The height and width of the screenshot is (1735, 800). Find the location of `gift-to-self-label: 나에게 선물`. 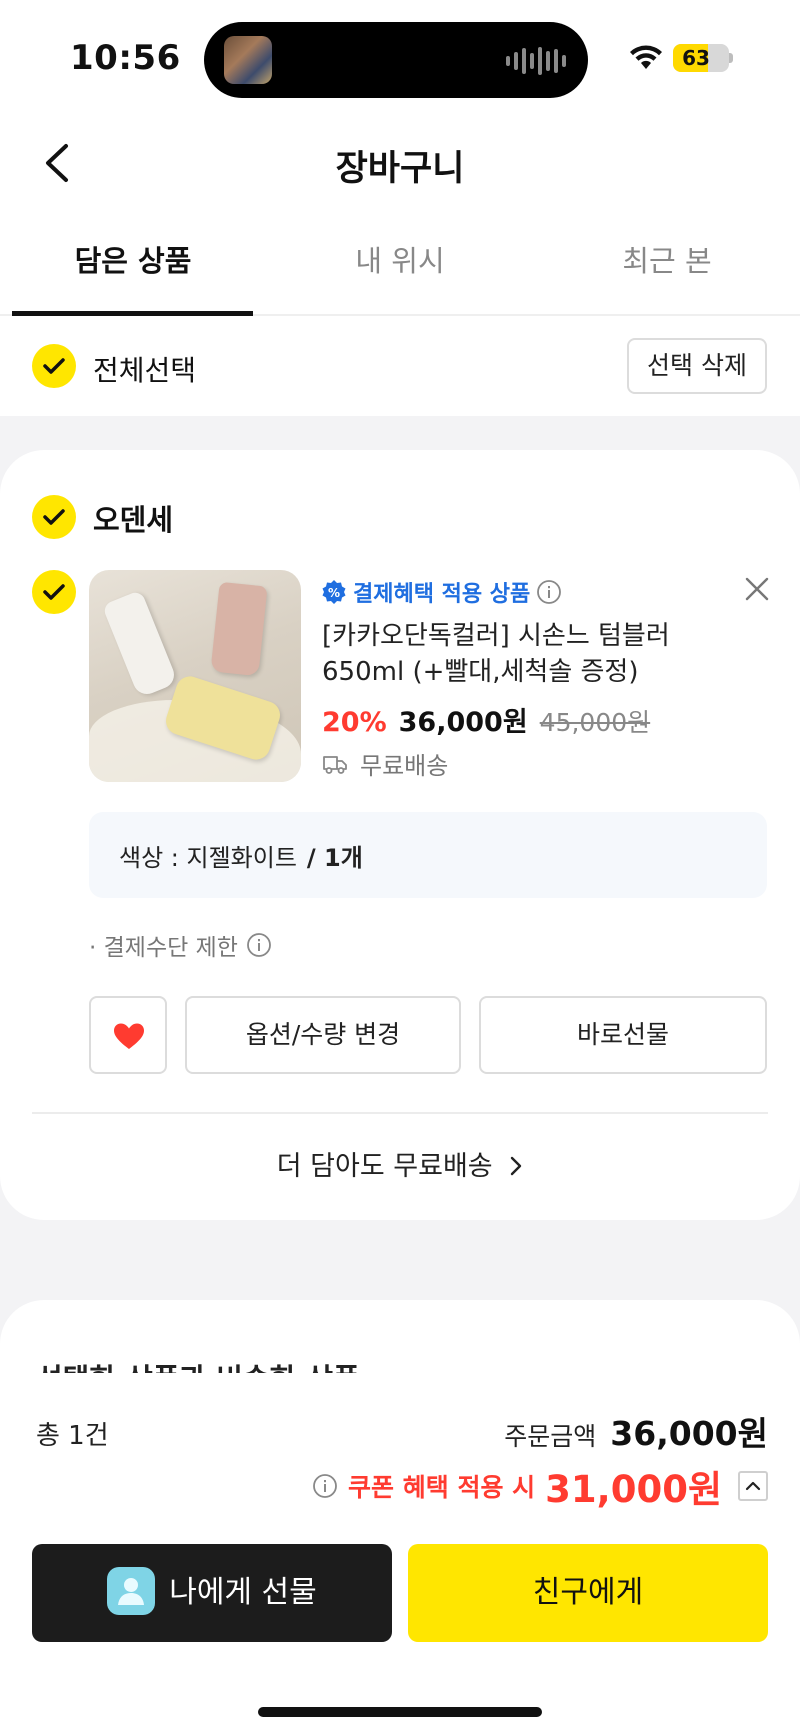

gift-to-self-label: 나에게 선물 is located at coordinates (243, 1592).